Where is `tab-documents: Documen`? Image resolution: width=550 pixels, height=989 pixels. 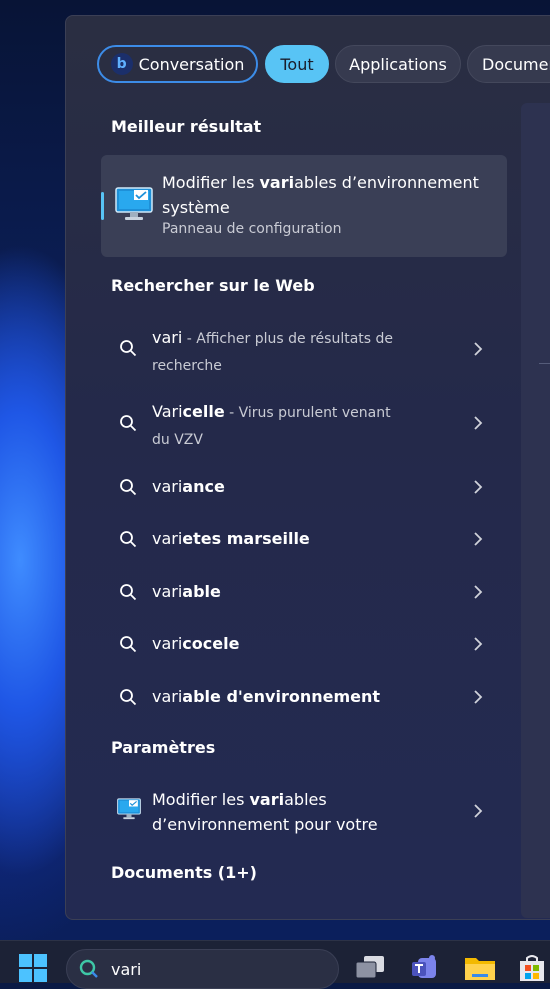
tab-documents: Documen is located at coordinates (508, 64).